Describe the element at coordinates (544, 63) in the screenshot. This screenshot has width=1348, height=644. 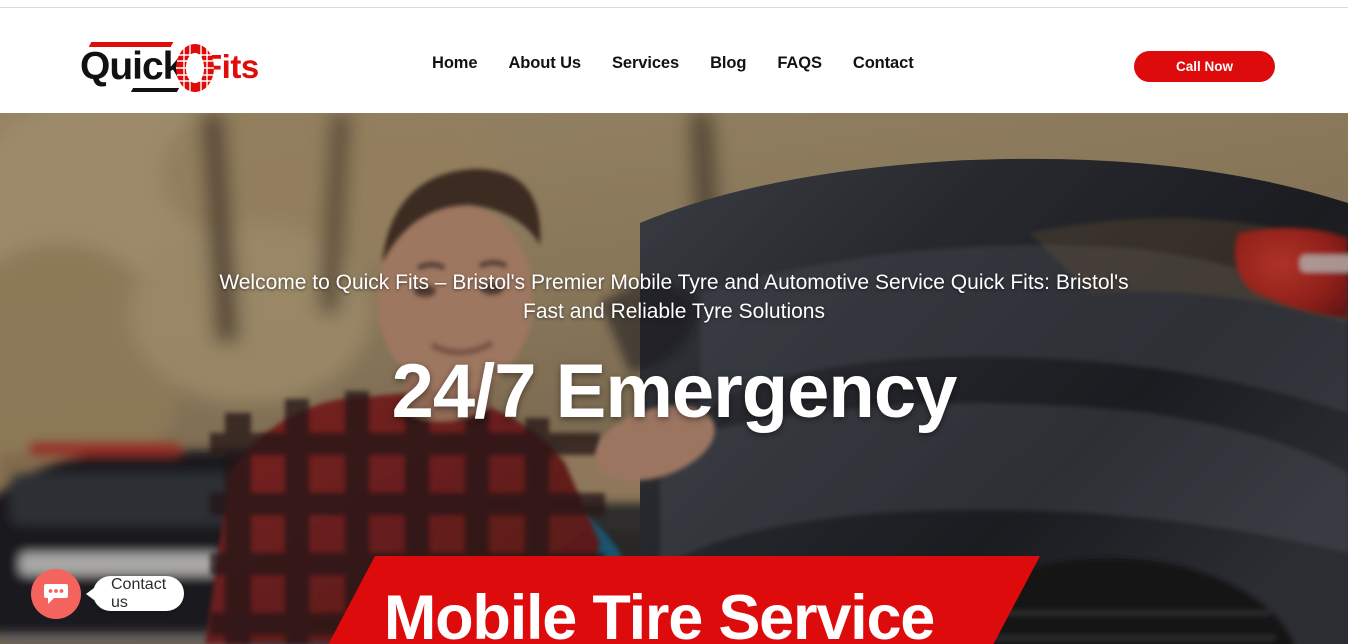
I see `nav-item-about-us: About Us` at that location.